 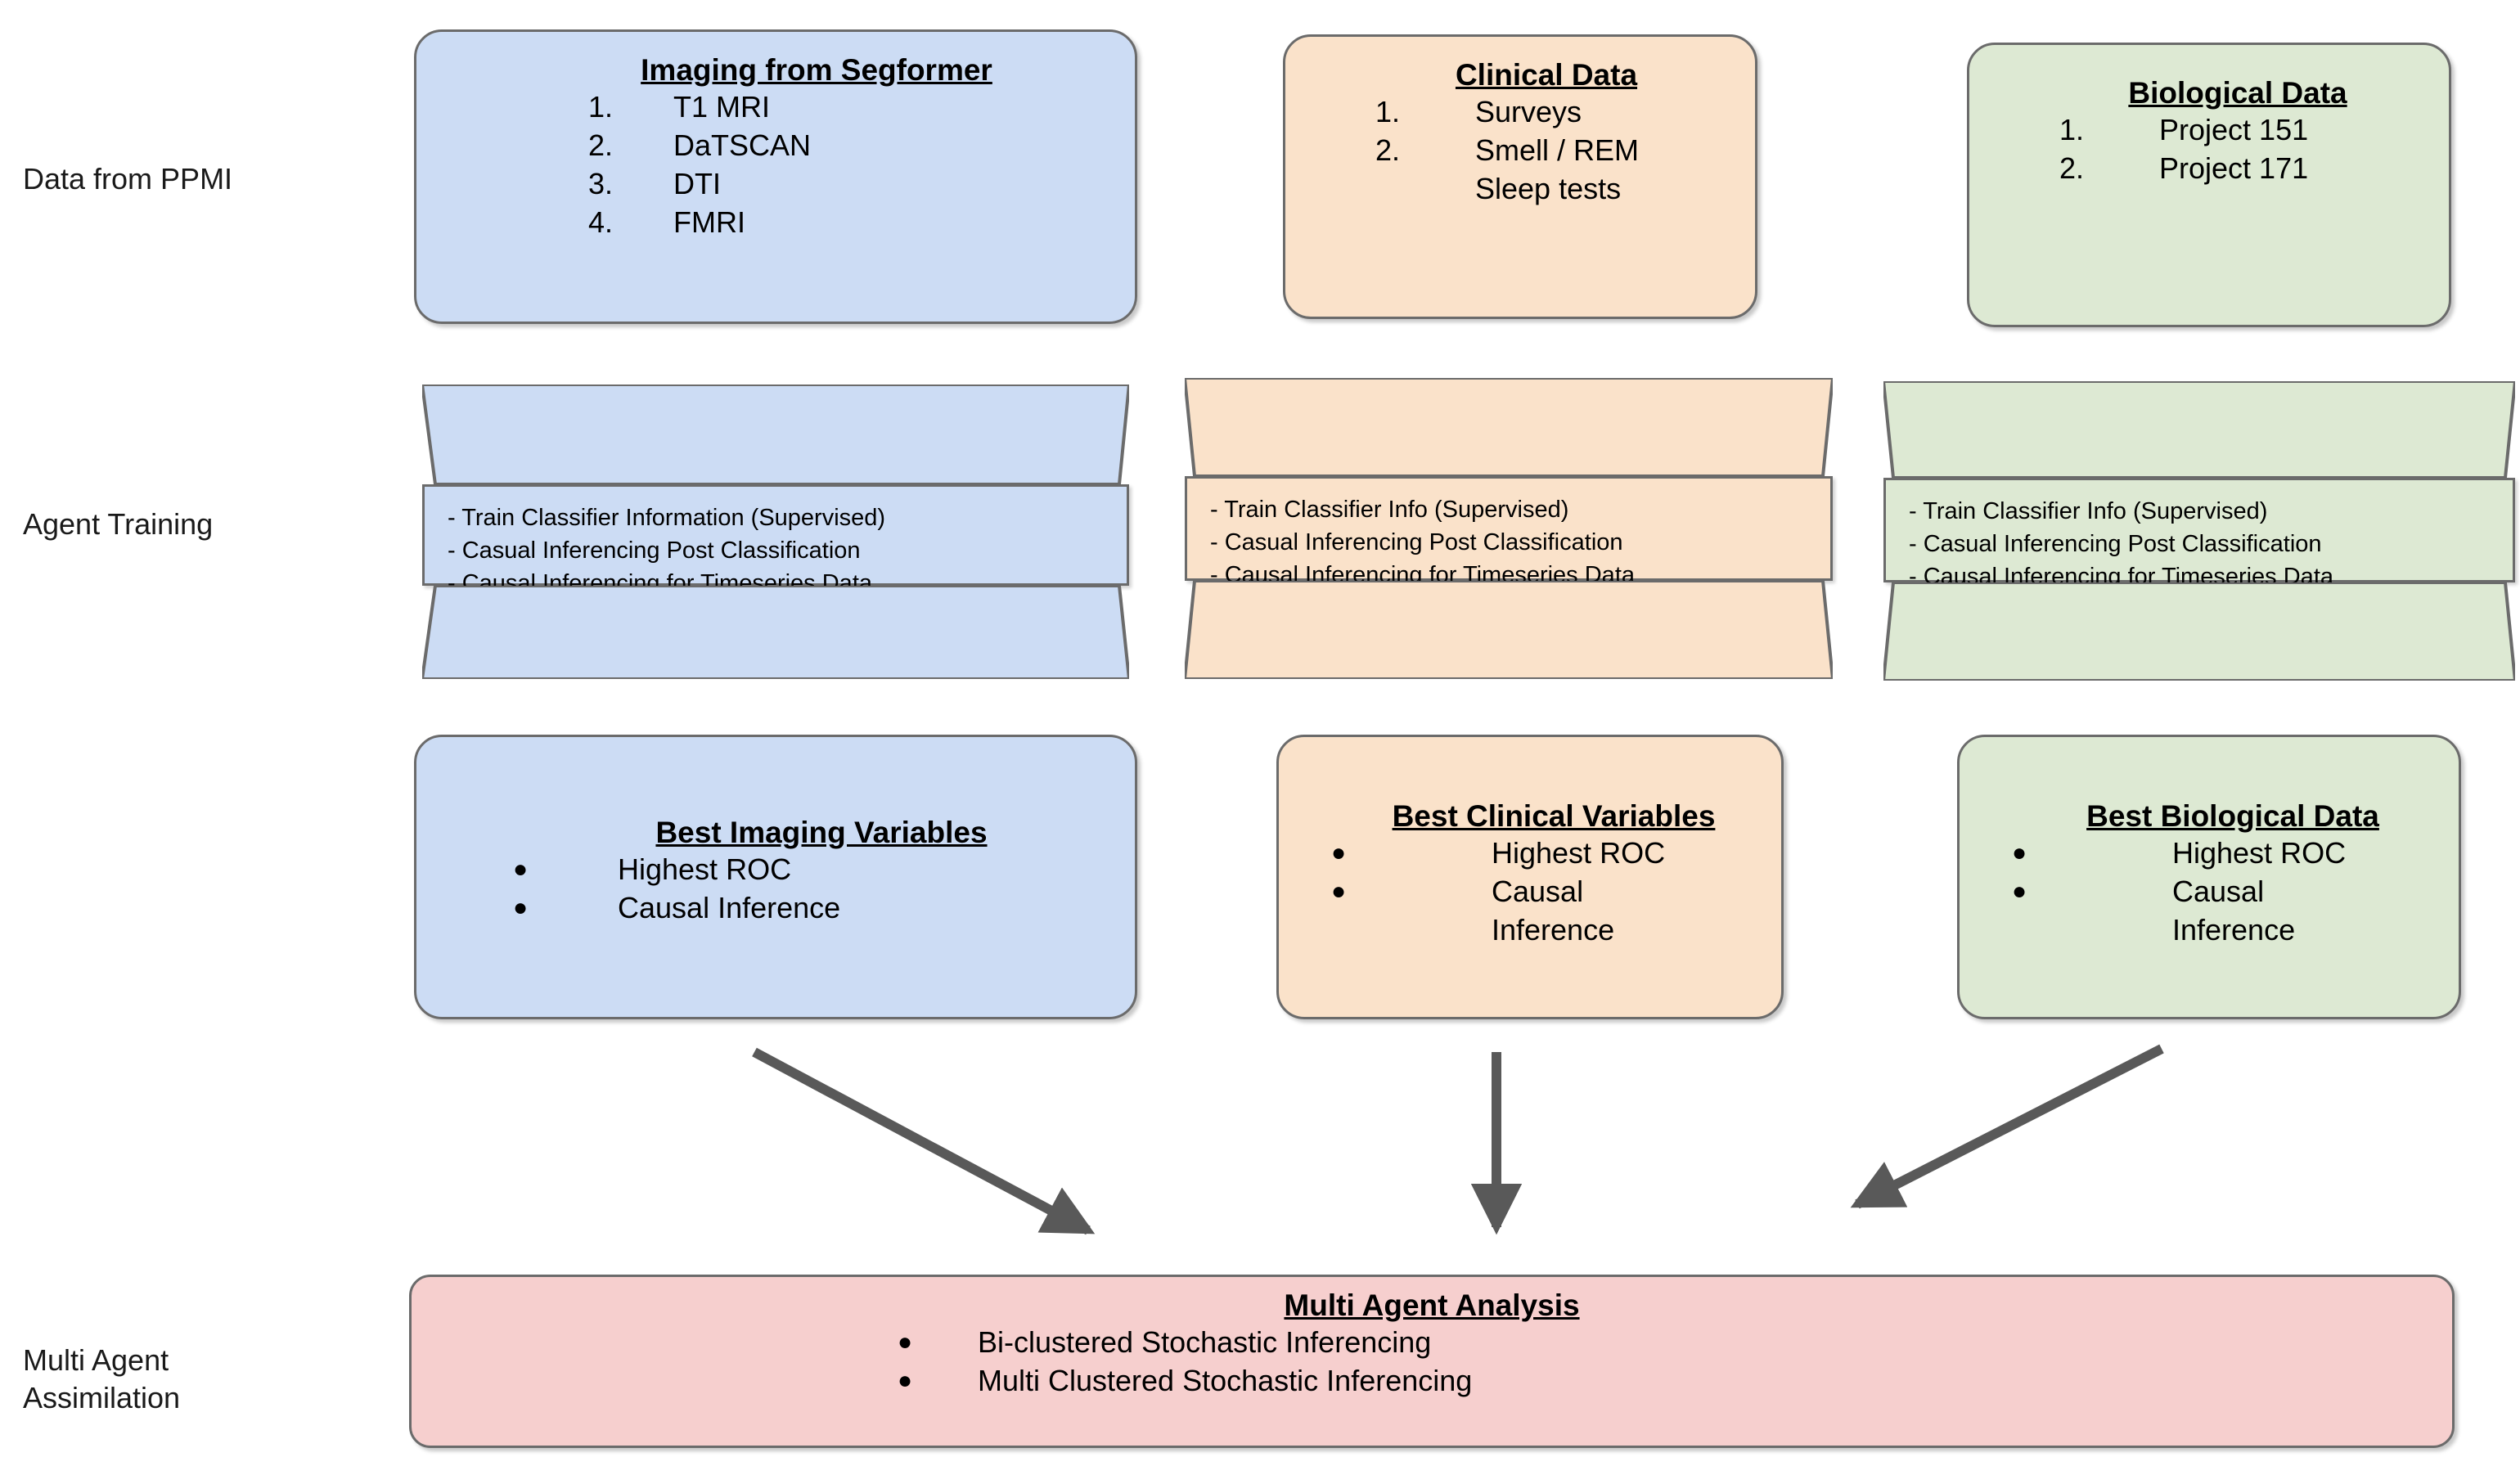 I want to click on card-title: Clinical Data, so click(x=1547, y=75).